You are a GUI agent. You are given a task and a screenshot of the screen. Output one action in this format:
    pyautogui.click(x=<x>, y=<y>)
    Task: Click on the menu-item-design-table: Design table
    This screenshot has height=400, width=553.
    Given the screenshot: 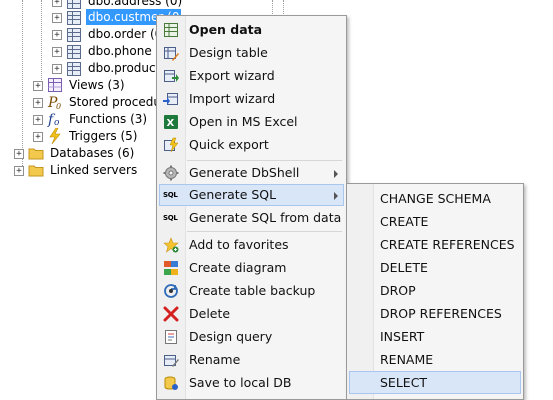 What is the action you would take?
    pyautogui.click(x=251, y=53)
    